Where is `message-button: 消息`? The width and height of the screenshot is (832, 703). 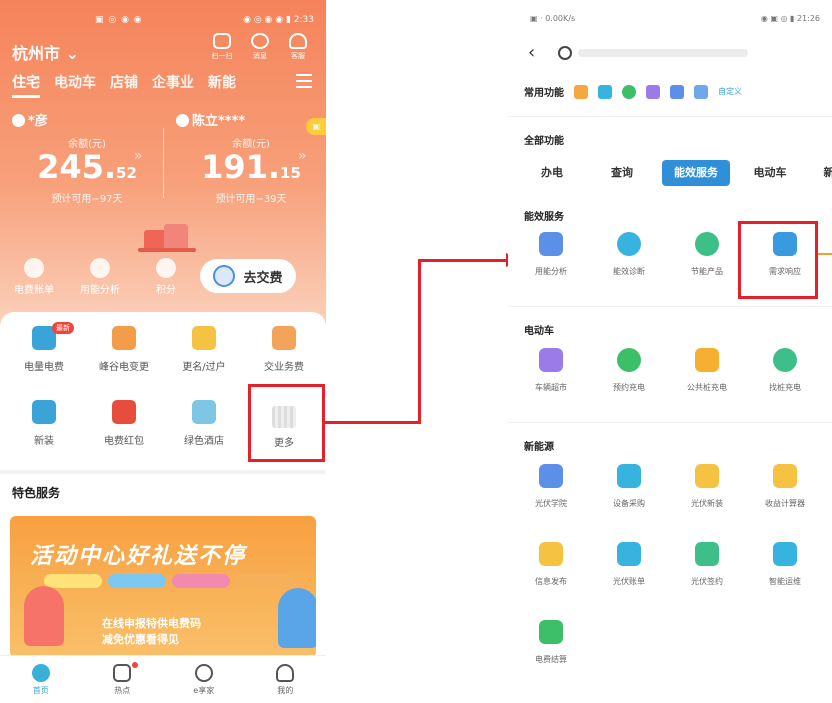
message-button: 消息 is located at coordinates (260, 47).